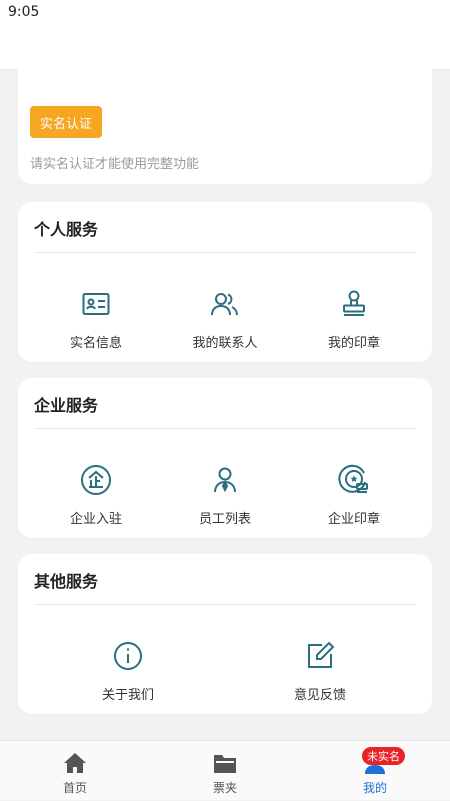 The height and width of the screenshot is (801, 450). What do you see at coordinates (66, 229) in the screenshot?
I see `section-title-personal: 个人服务` at bounding box center [66, 229].